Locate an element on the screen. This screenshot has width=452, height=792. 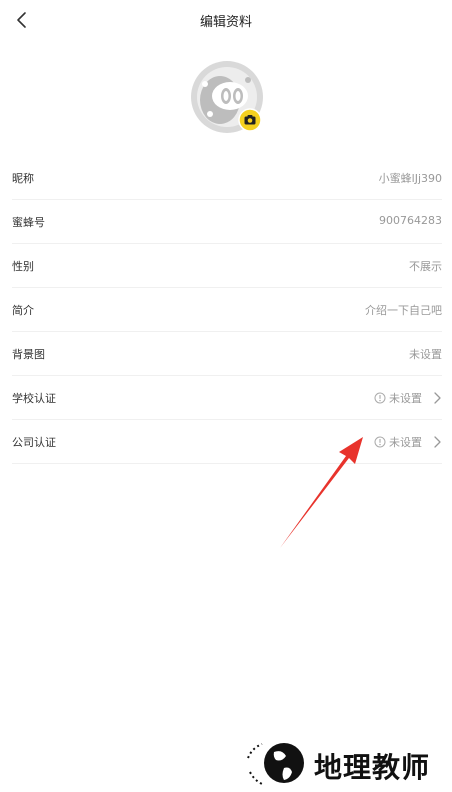
annotation-arrow is located at coordinates (321, 492).